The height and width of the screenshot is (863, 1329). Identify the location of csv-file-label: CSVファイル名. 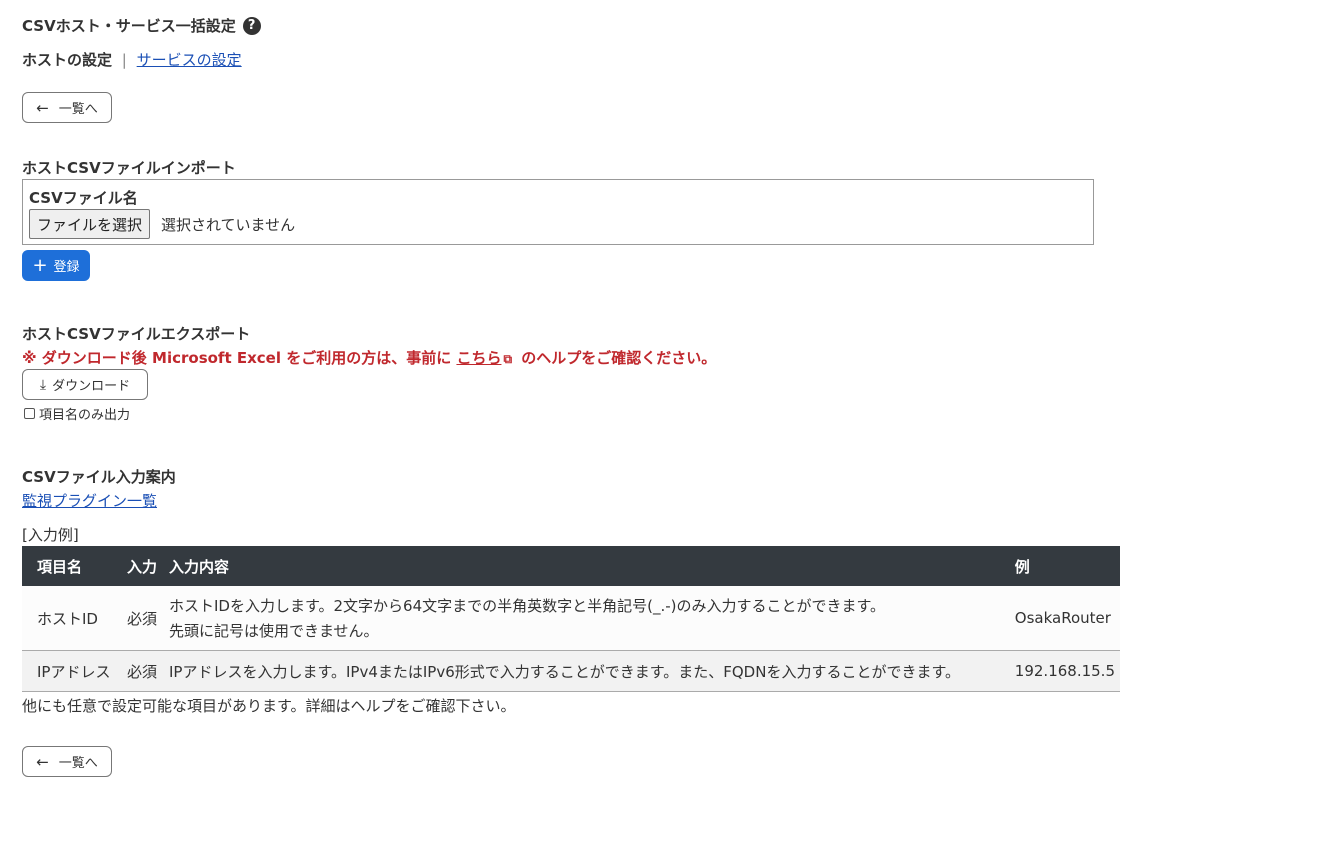
(83, 198).